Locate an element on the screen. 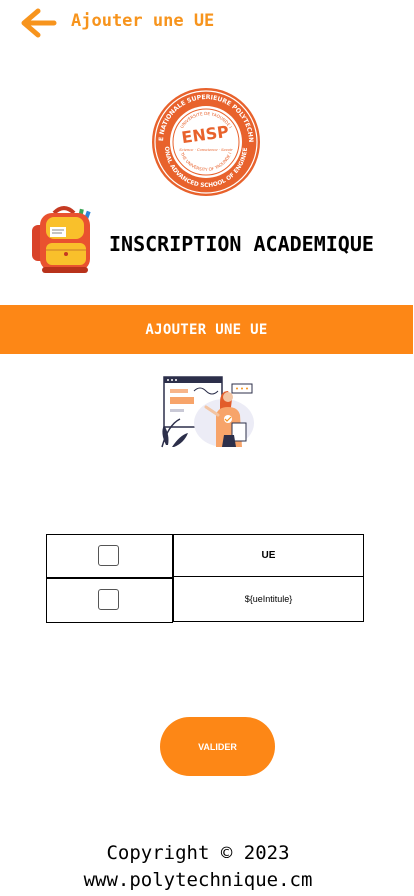  section-bar-label: AJOUTER UNE UE is located at coordinates (206, 329).